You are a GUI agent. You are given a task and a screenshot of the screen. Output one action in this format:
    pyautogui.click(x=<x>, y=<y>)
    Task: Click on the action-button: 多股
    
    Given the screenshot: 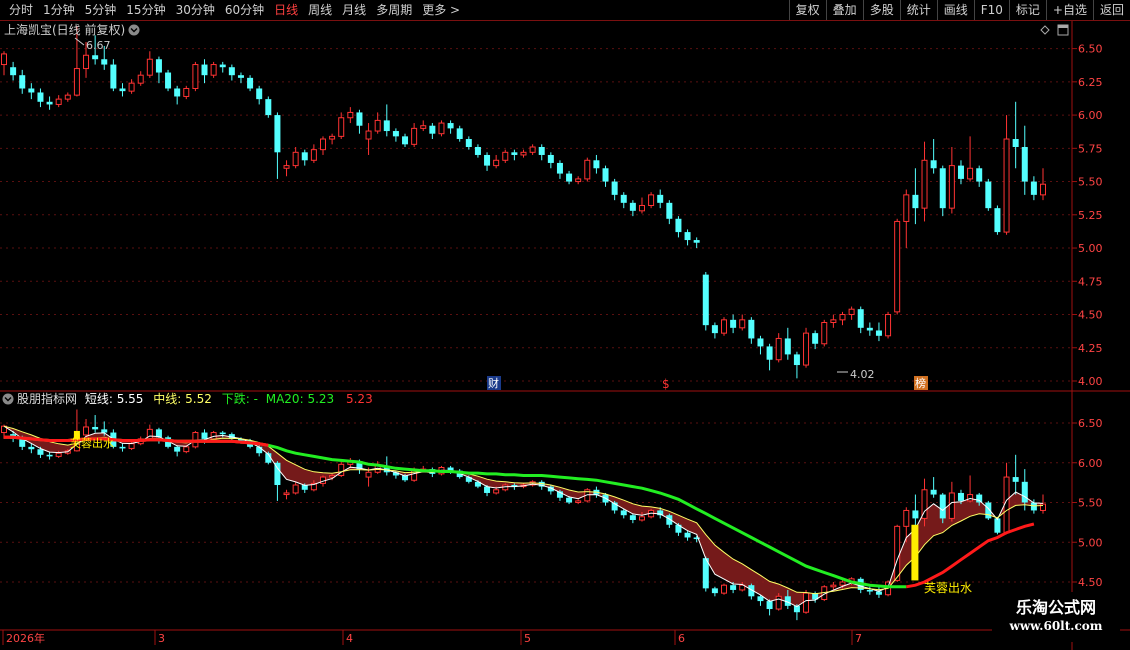 What is the action you would take?
    pyautogui.click(x=881, y=10)
    